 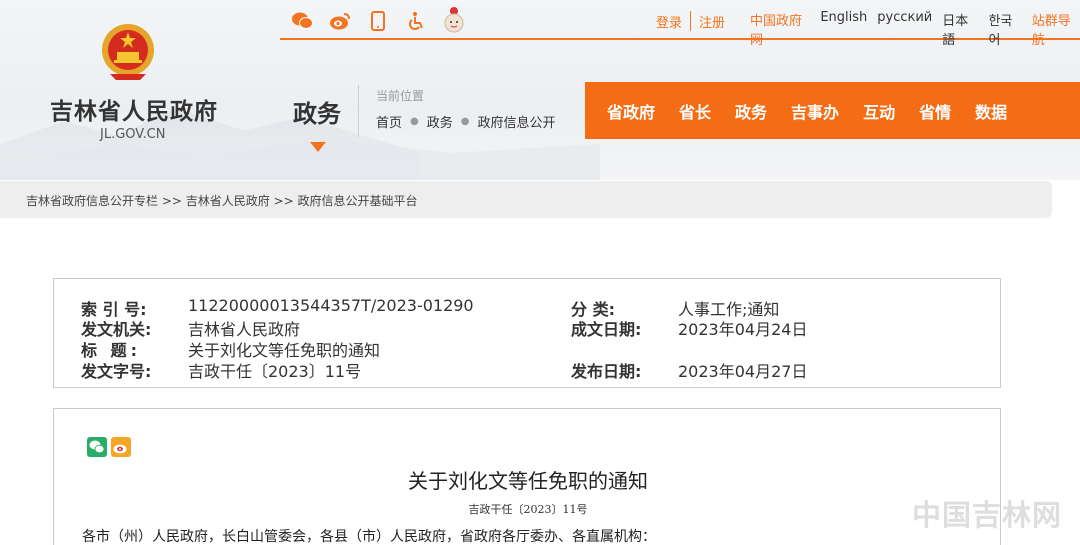 I want to click on nav-affairs: 政务, so click(x=751, y=111).